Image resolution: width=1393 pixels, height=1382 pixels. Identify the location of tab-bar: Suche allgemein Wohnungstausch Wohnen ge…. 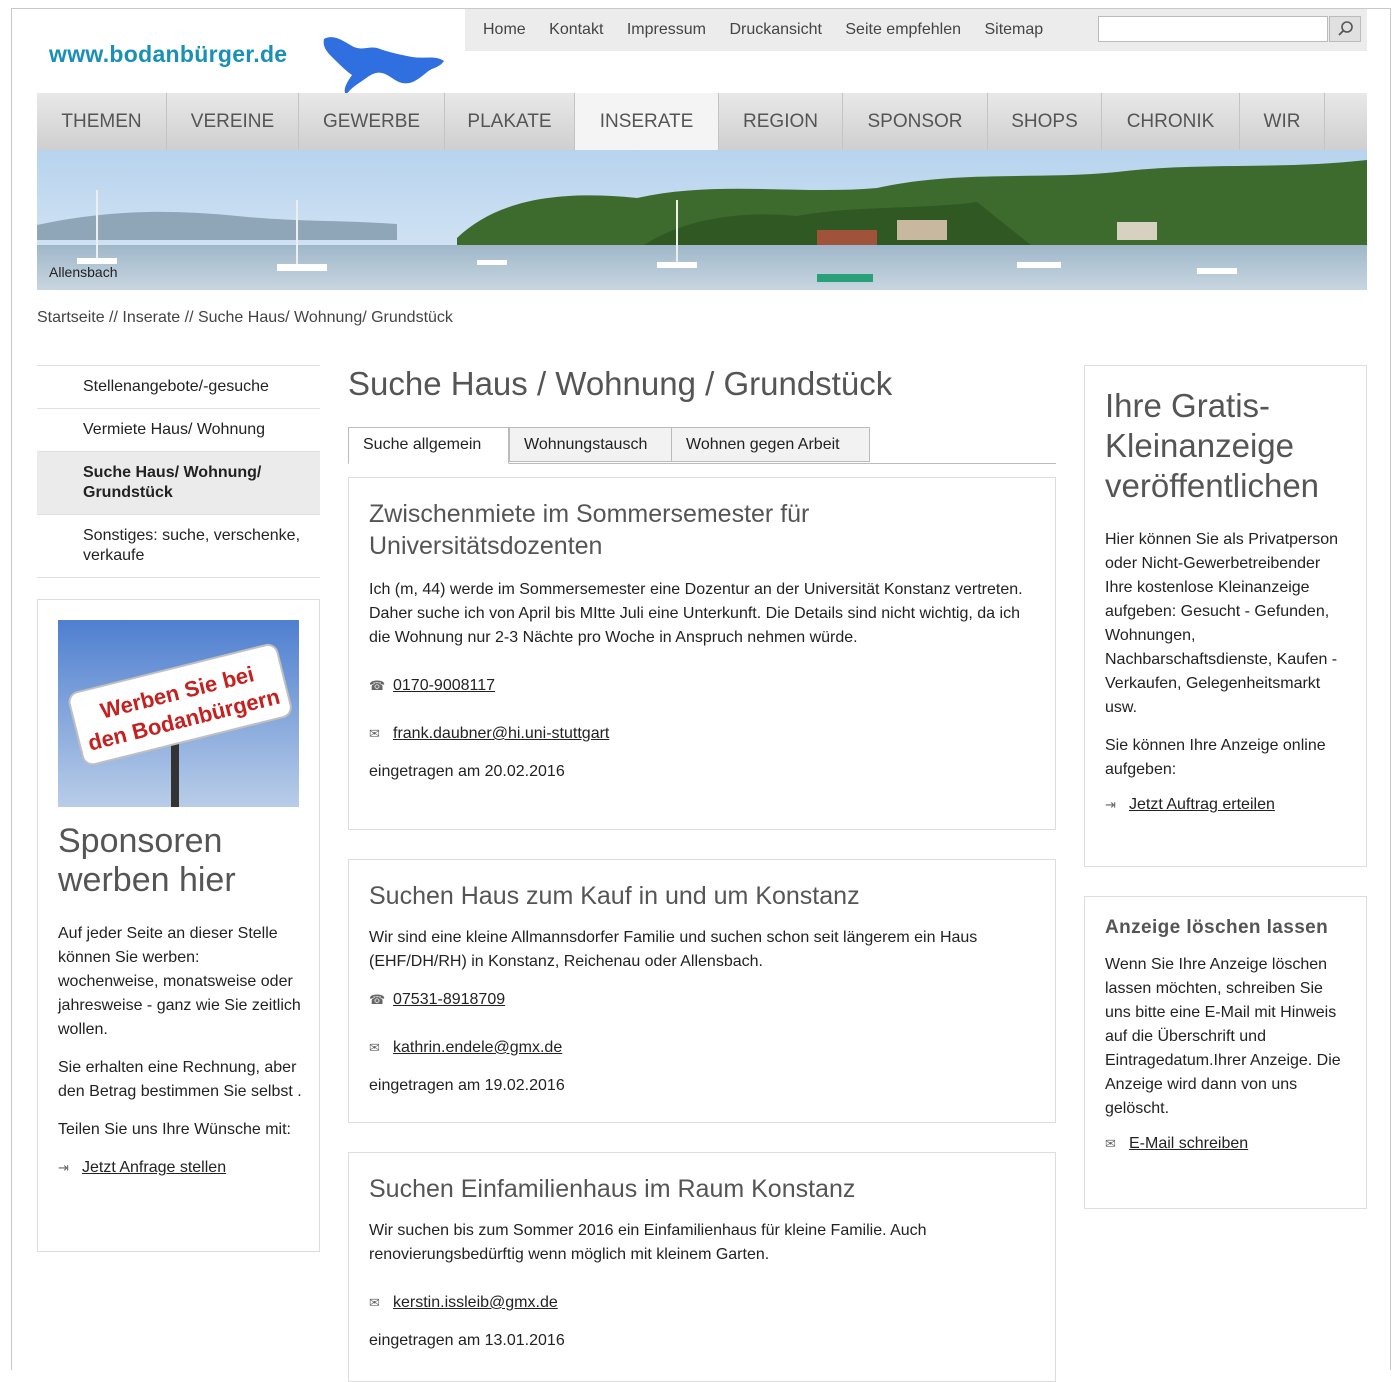
(702, 445).